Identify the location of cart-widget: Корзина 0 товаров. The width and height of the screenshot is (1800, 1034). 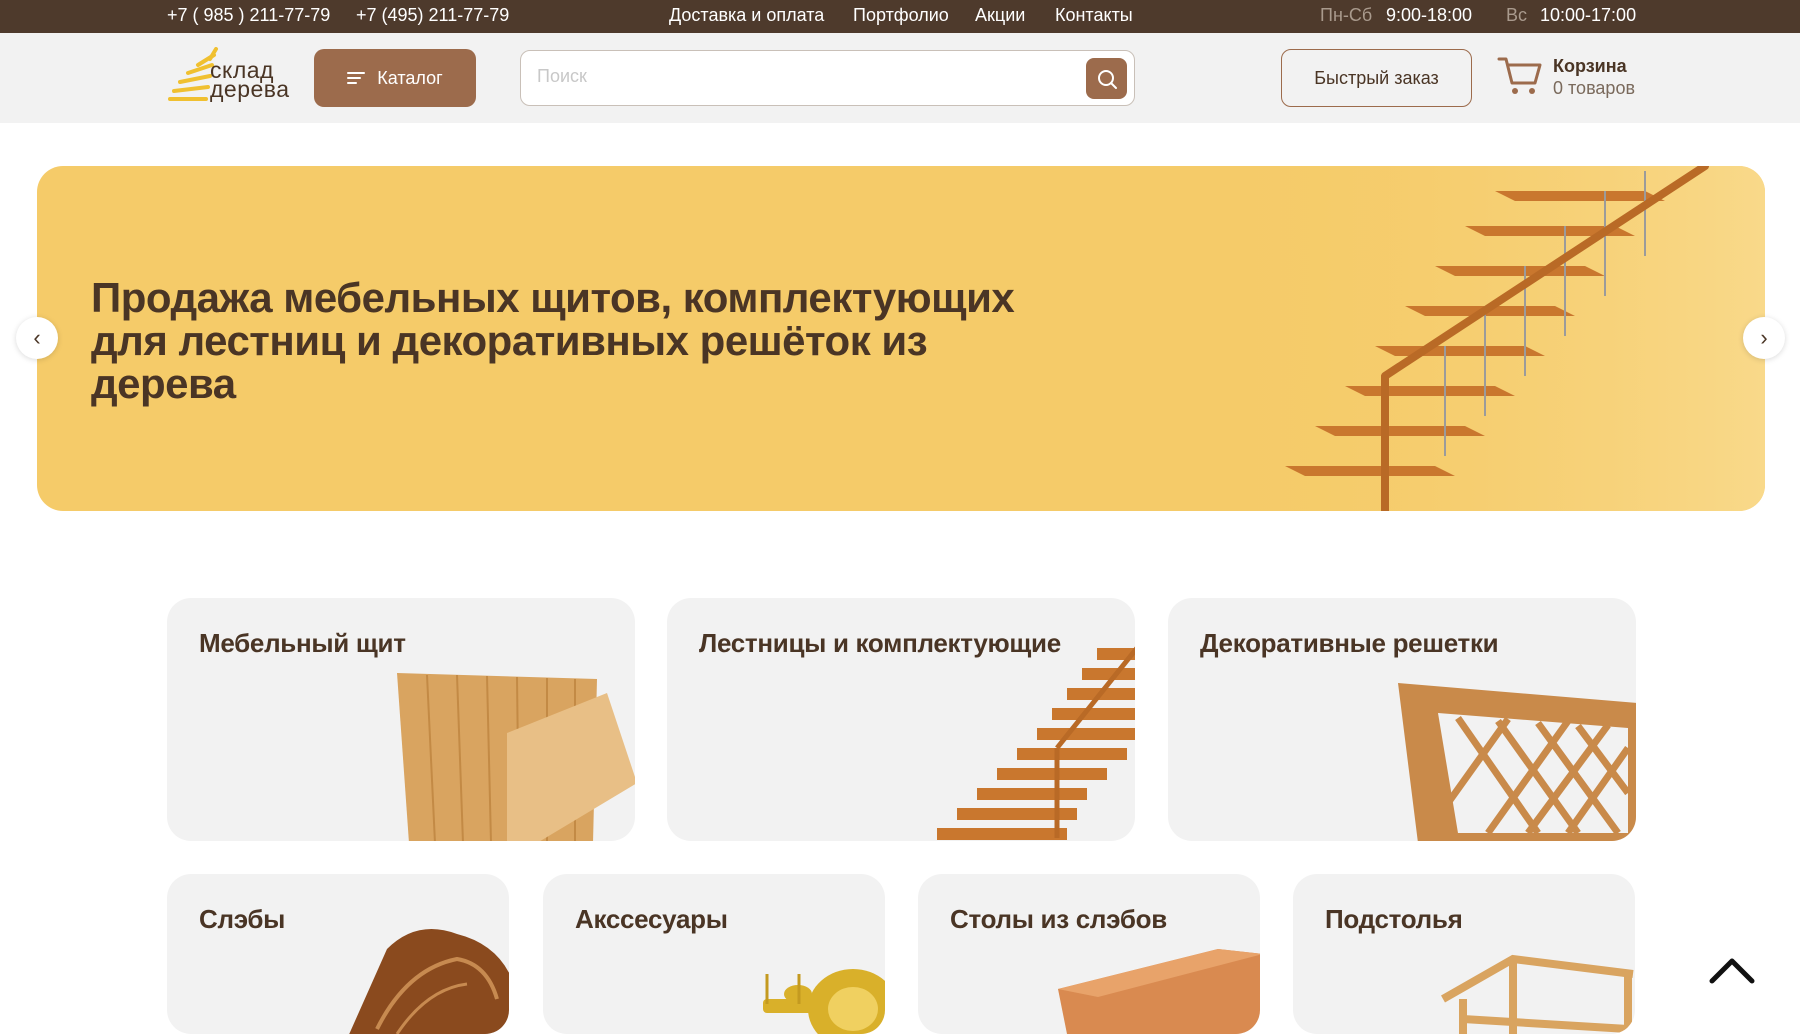
(1572, 76).